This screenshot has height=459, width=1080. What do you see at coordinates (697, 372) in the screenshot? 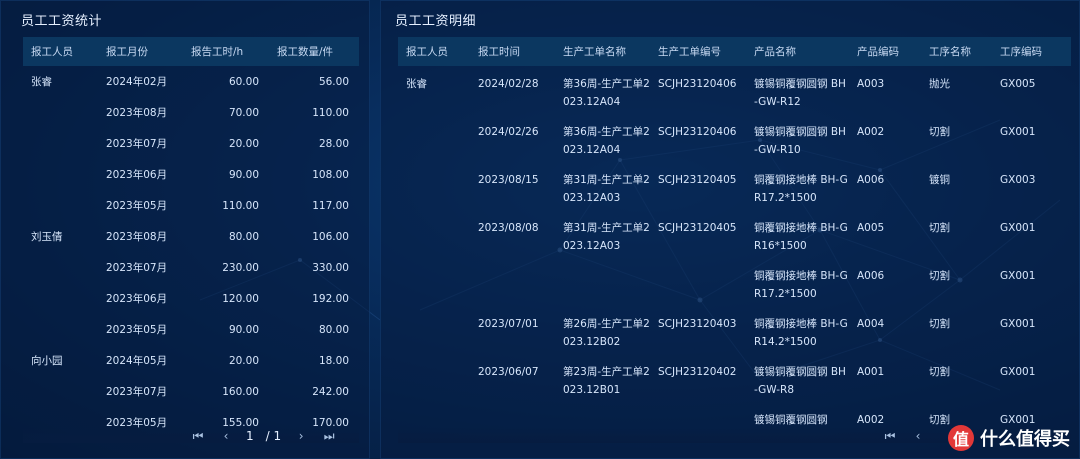
I see `cell-order-no: SCJH23120402` at bounding box center [697, 372].